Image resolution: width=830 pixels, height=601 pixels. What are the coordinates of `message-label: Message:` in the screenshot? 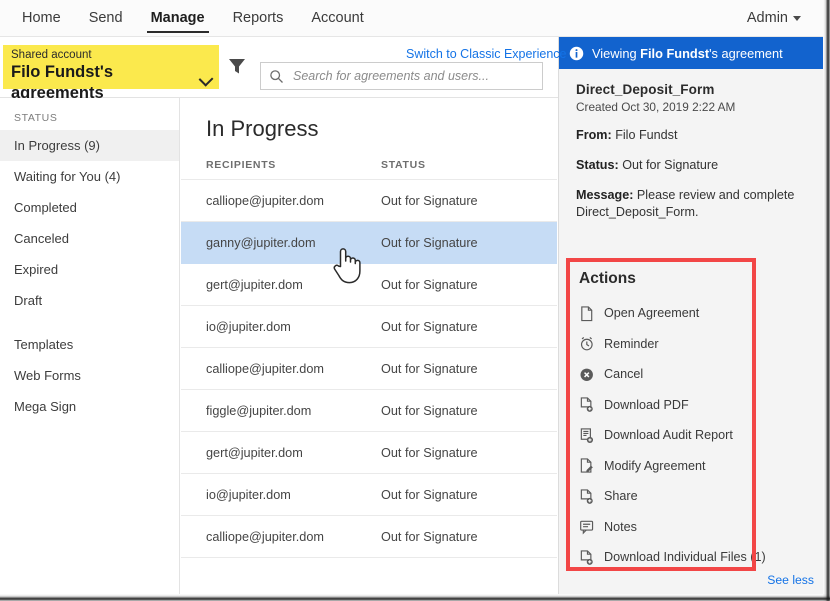 It's located at (605, 195).